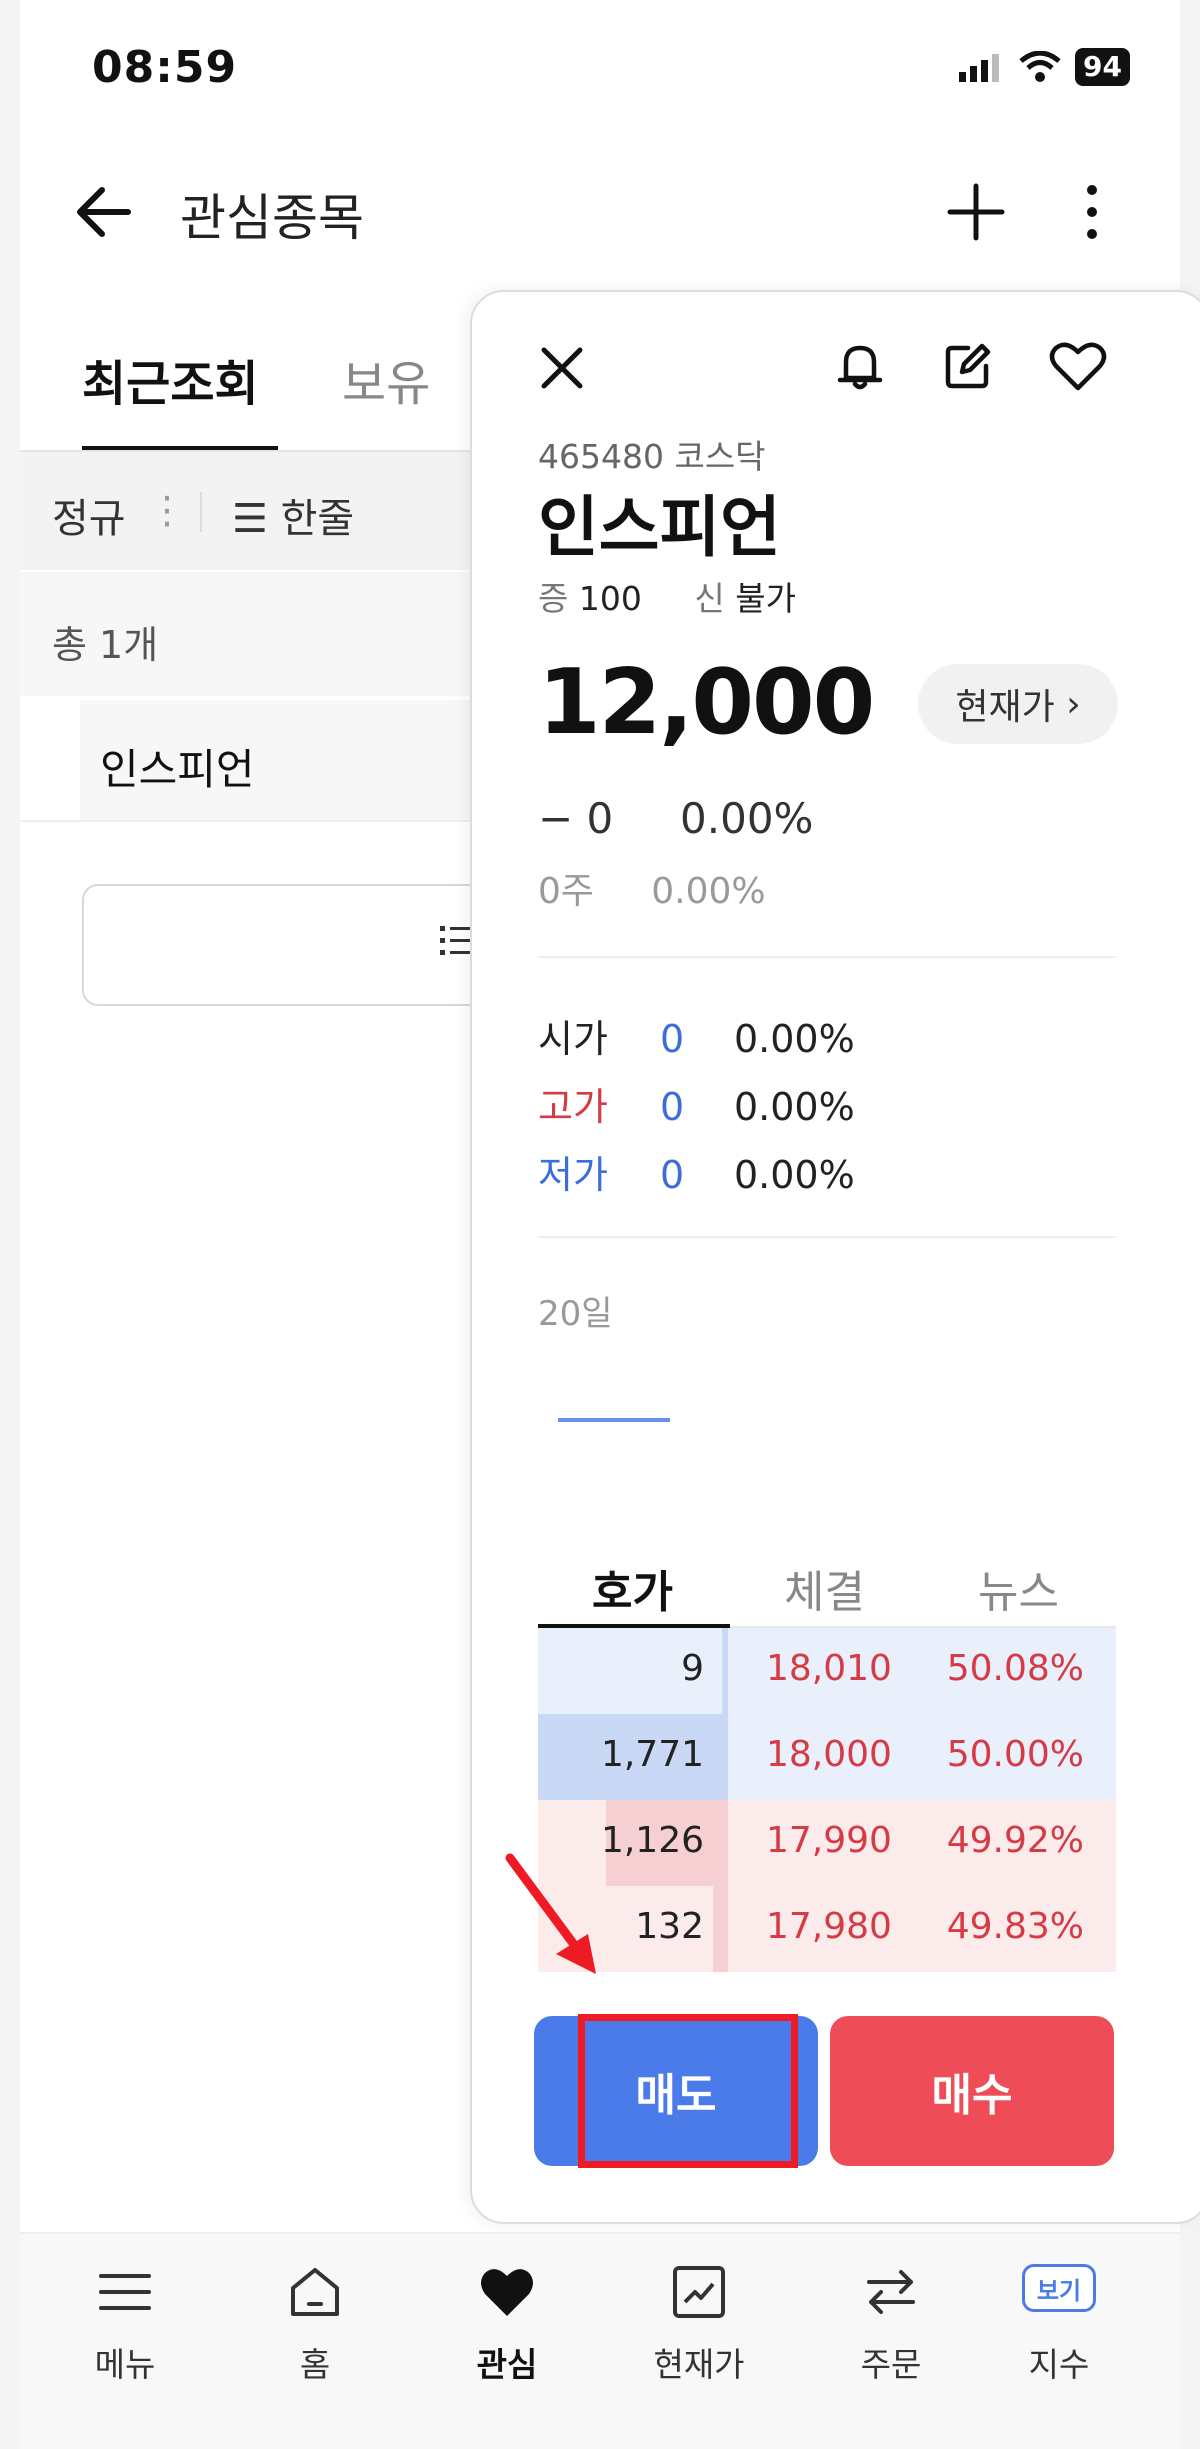 The width and height of the screenshot is (1200, 2449). I want to click on heart-outline-icon, so click(1078, 366).